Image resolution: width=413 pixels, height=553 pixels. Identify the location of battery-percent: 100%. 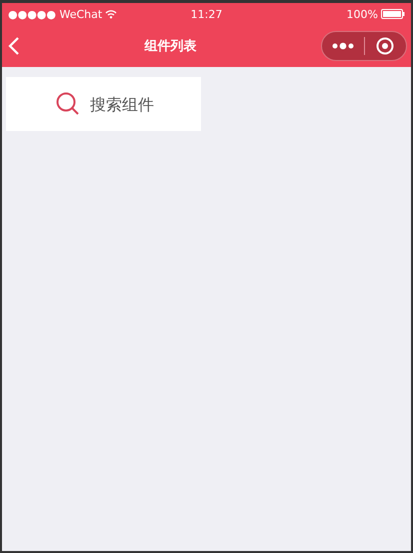
(362, 14).